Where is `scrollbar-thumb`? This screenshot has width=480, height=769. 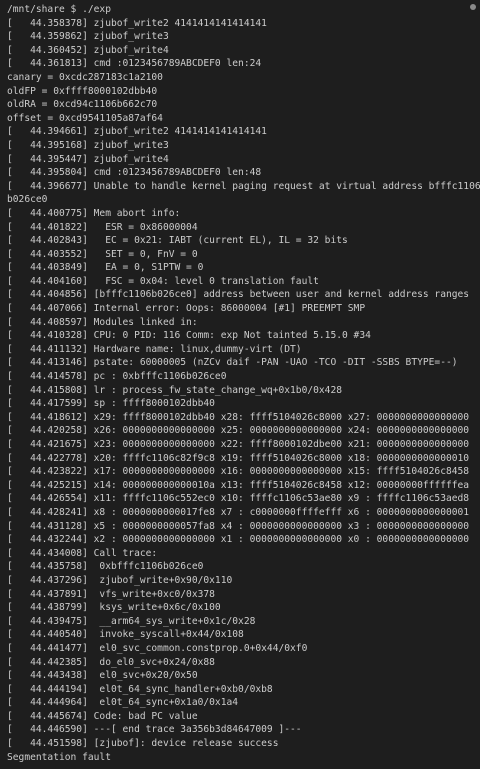 scrollbar-thumb is located at coordinates (473, 7).